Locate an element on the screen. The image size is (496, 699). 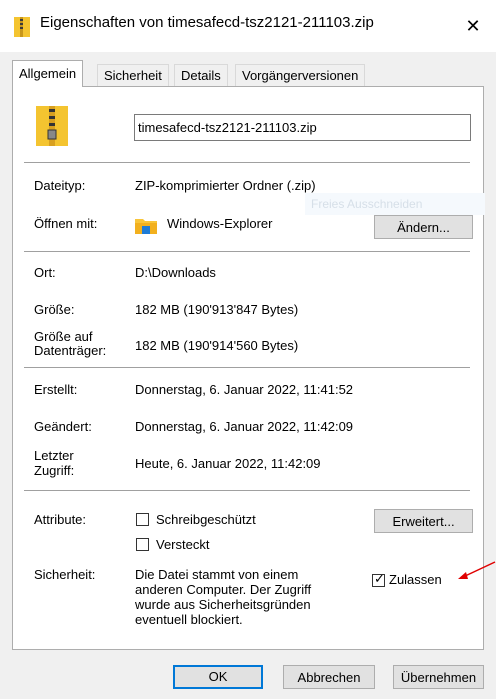
hidden-checkbox is located at coordinates (142, 544).